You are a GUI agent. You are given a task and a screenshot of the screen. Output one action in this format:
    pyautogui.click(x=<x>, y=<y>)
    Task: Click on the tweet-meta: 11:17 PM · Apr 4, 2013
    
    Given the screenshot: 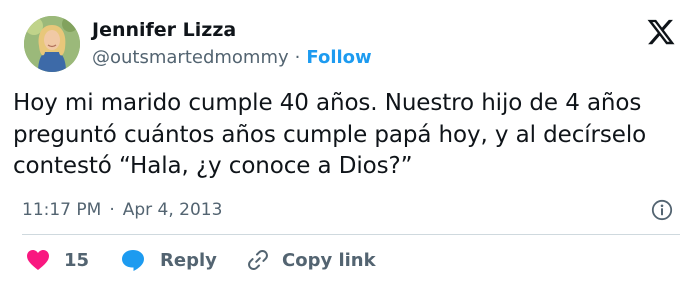 What is the action you would take?
    pyautogui.click(x=122, y=210)
    